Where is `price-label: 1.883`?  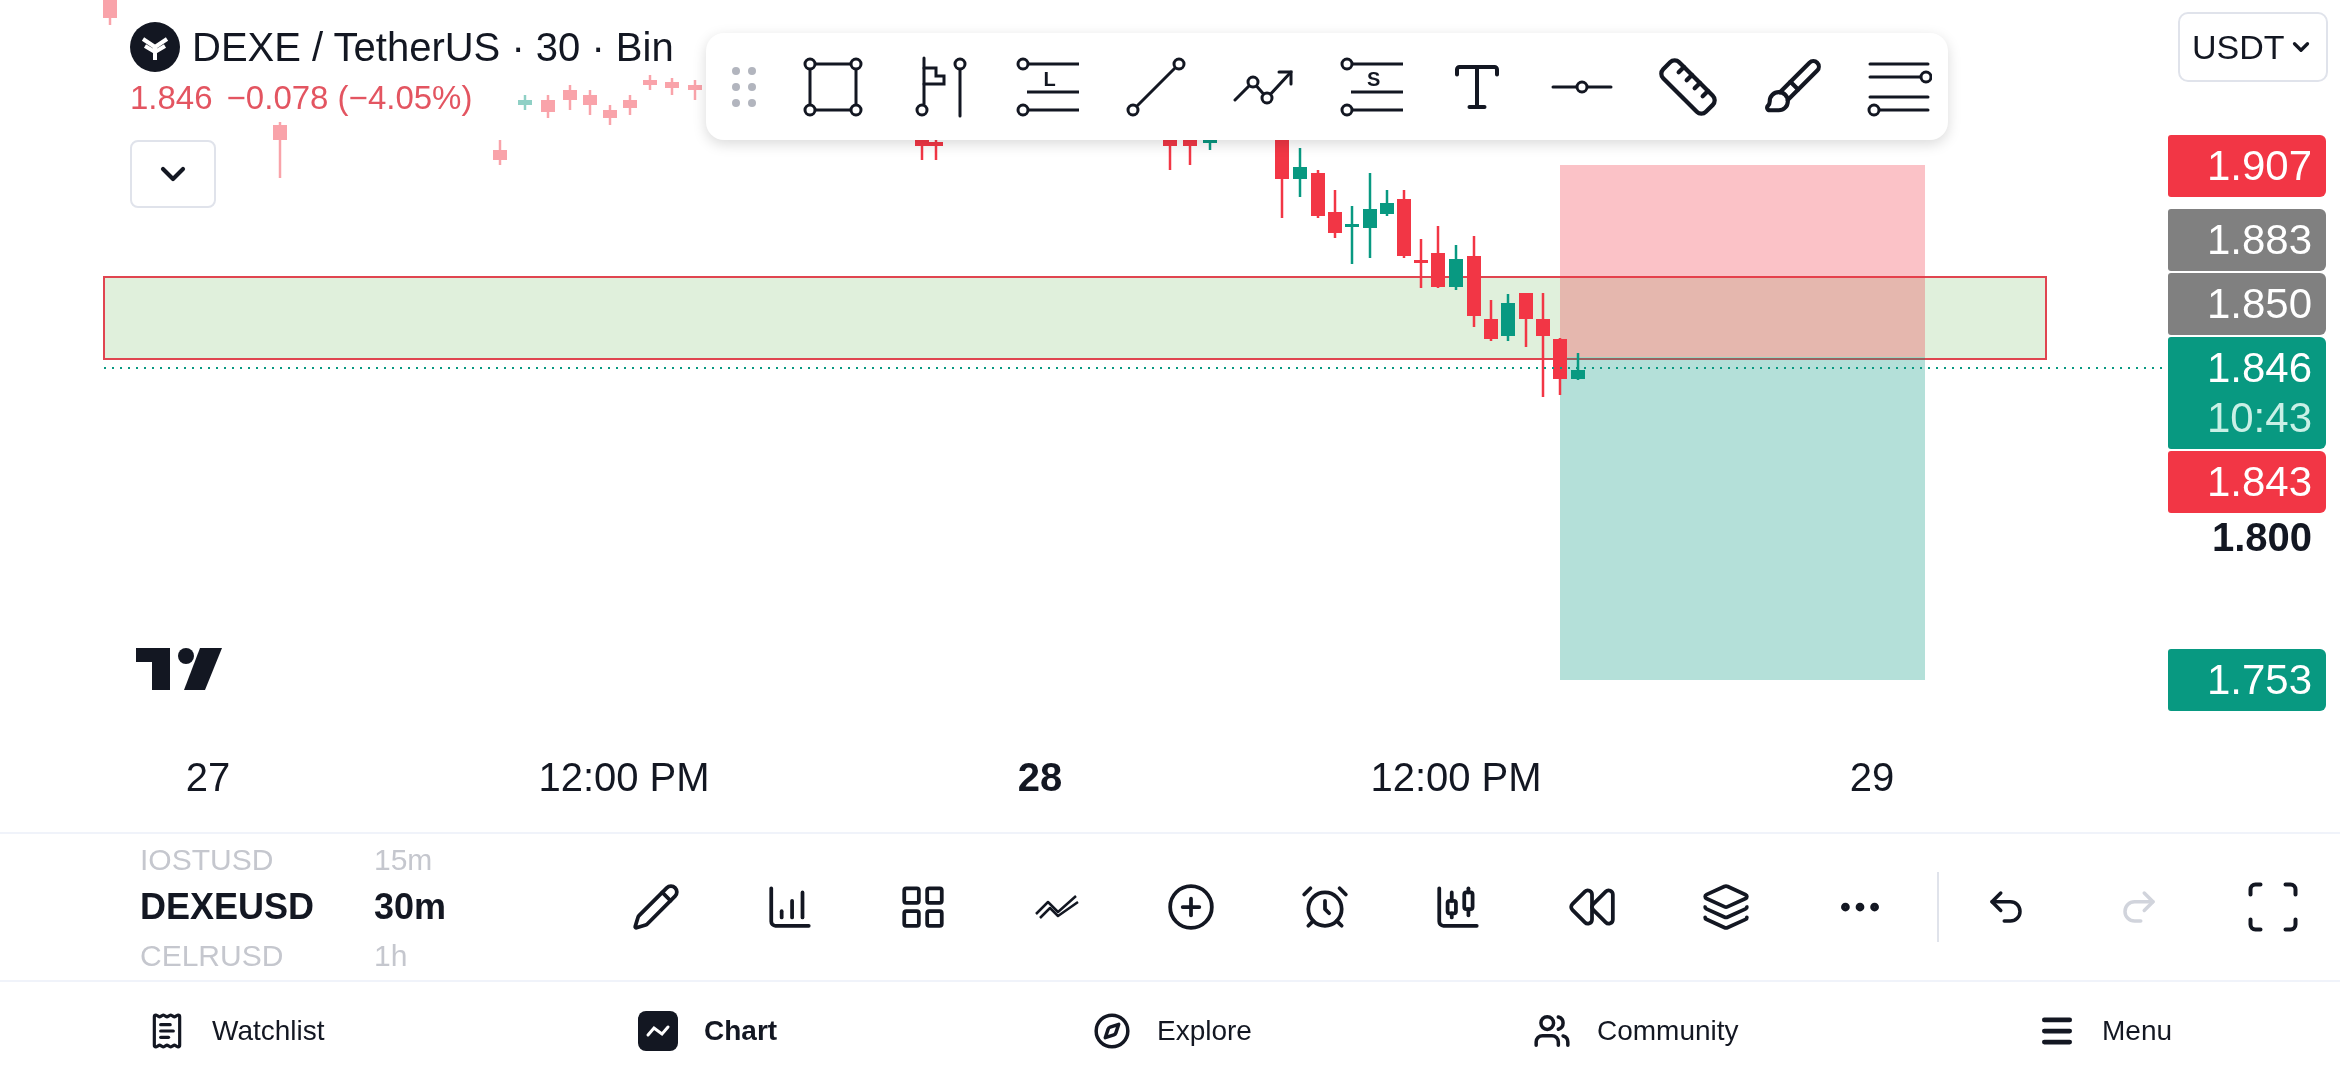 price-label: 1.883 is located at coordinates (2247, 240).